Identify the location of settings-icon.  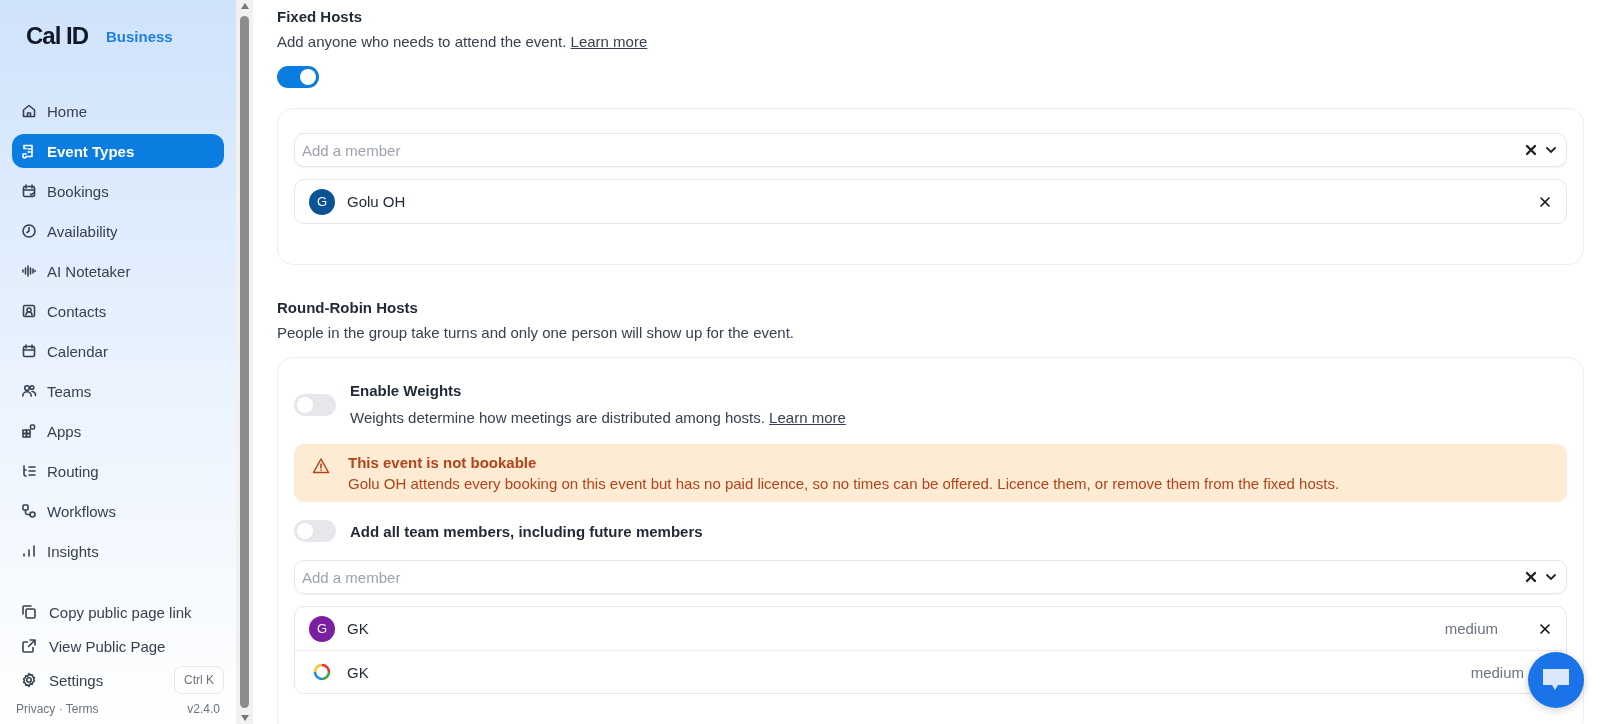
(29, 680).